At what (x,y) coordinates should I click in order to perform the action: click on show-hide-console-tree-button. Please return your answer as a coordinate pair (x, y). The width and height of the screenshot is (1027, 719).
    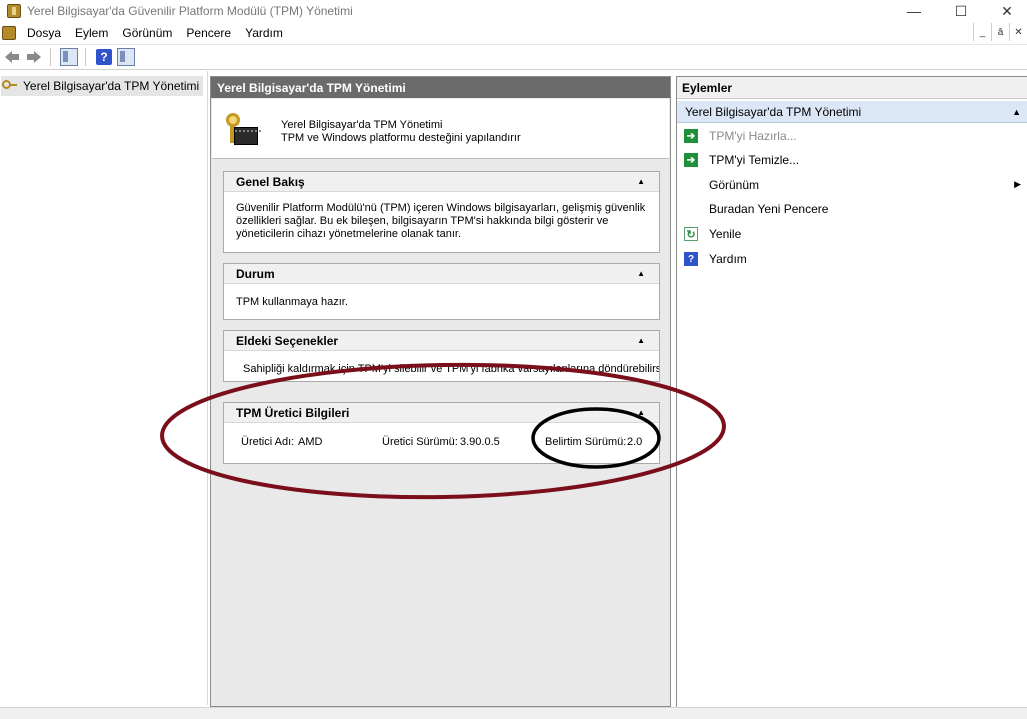
    Looking at the image, I should click on (69, 57).